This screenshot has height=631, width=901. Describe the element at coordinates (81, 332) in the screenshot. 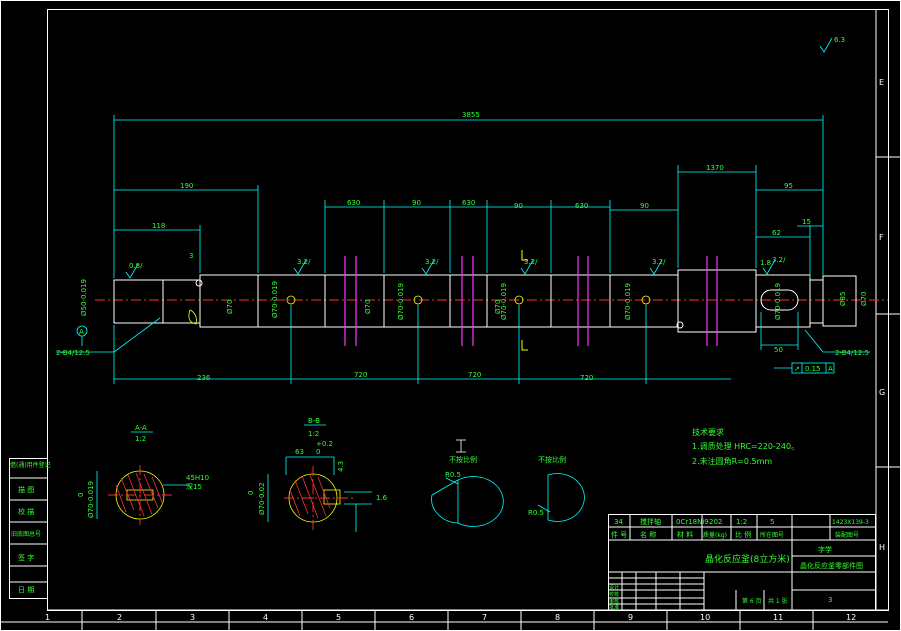

I see `datum-a-left: A` at that location.